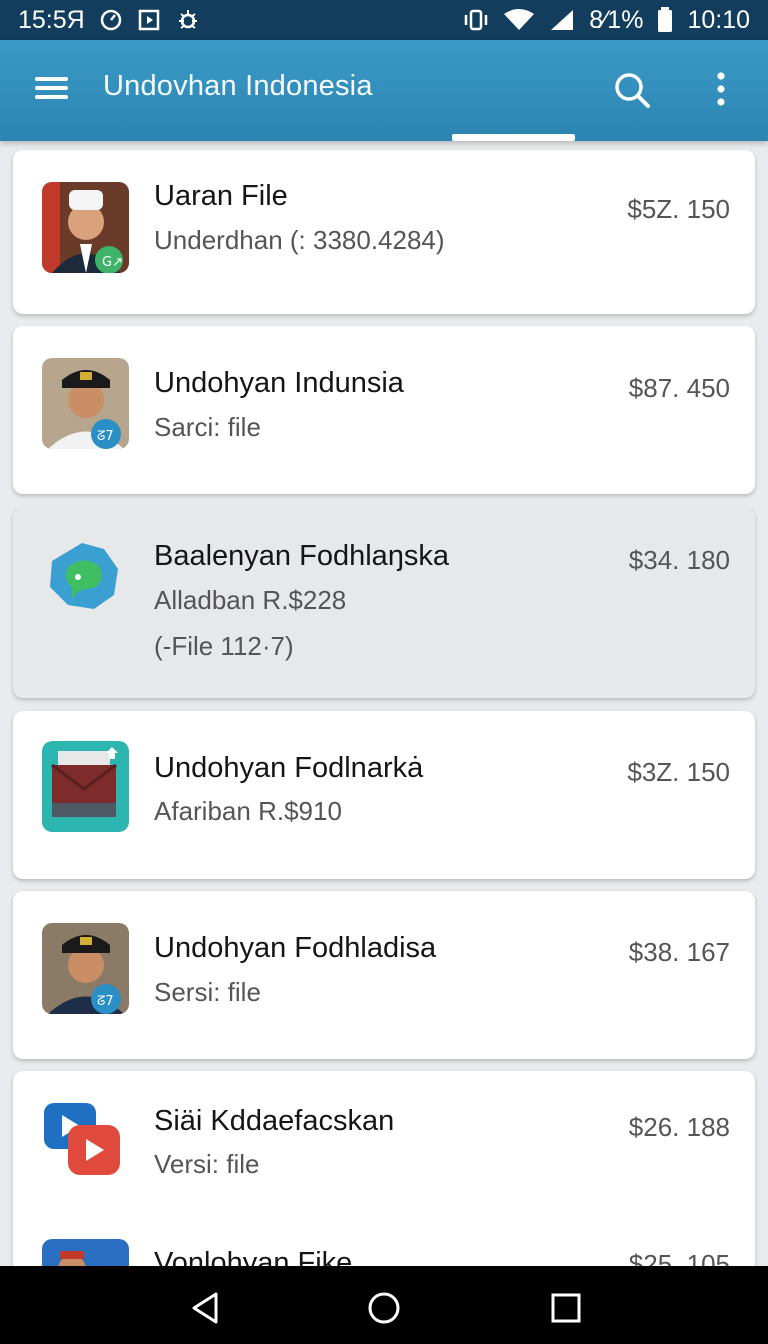 The height and width of the screenshot is (1344, 768). What do you see at coordinates (248, 811) in the screenshot?
I see `item-subtitle: Afariban R.$910` at bounding box center [248, 811].